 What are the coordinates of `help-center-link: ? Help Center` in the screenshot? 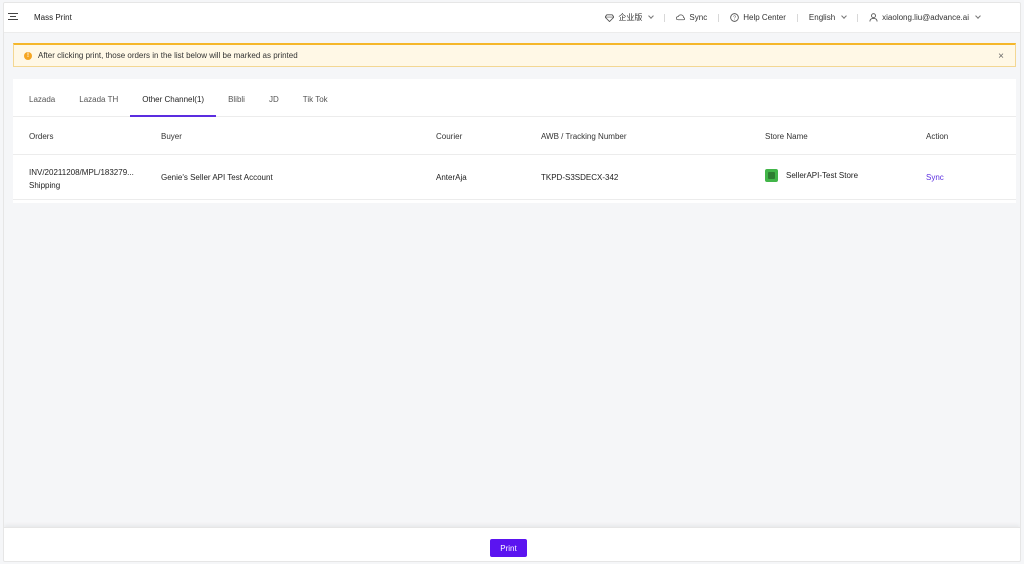 It's located at (758, 17).